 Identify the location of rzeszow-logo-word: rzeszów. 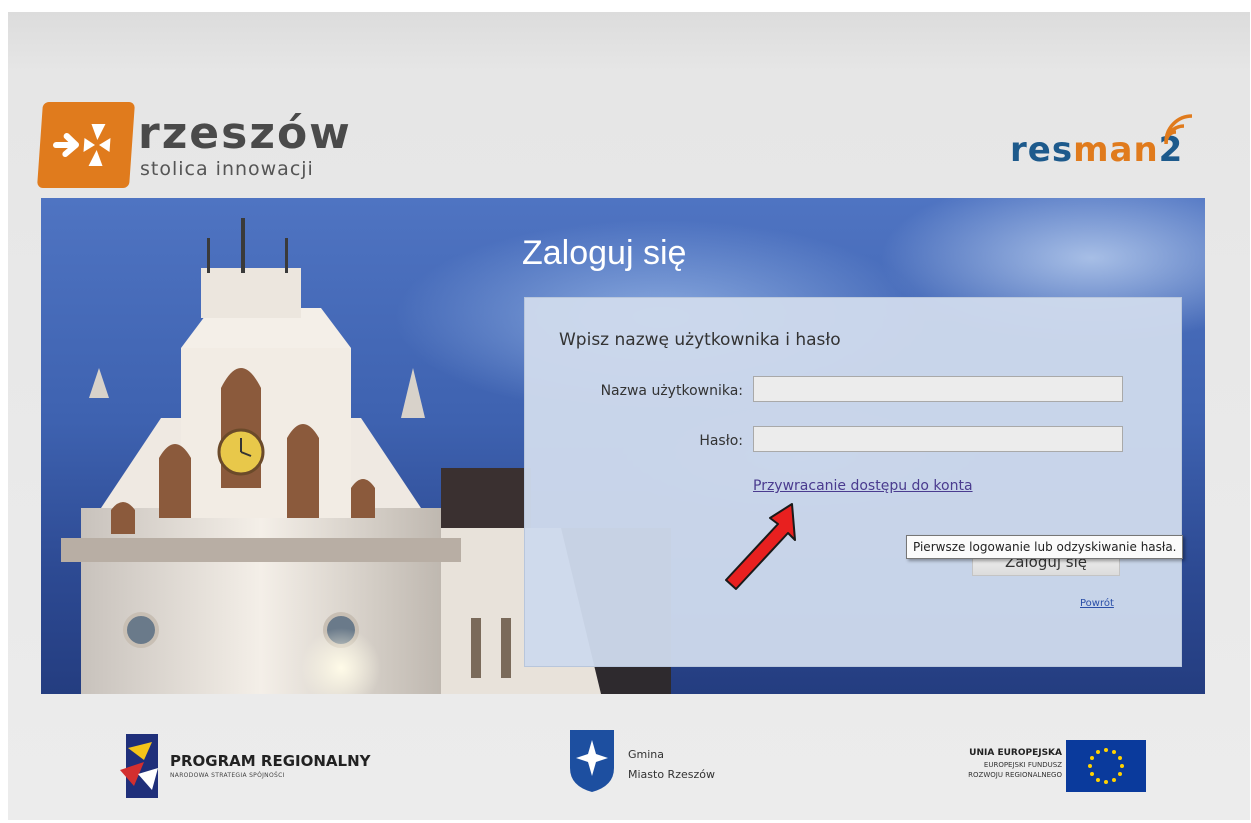
(245, 133).